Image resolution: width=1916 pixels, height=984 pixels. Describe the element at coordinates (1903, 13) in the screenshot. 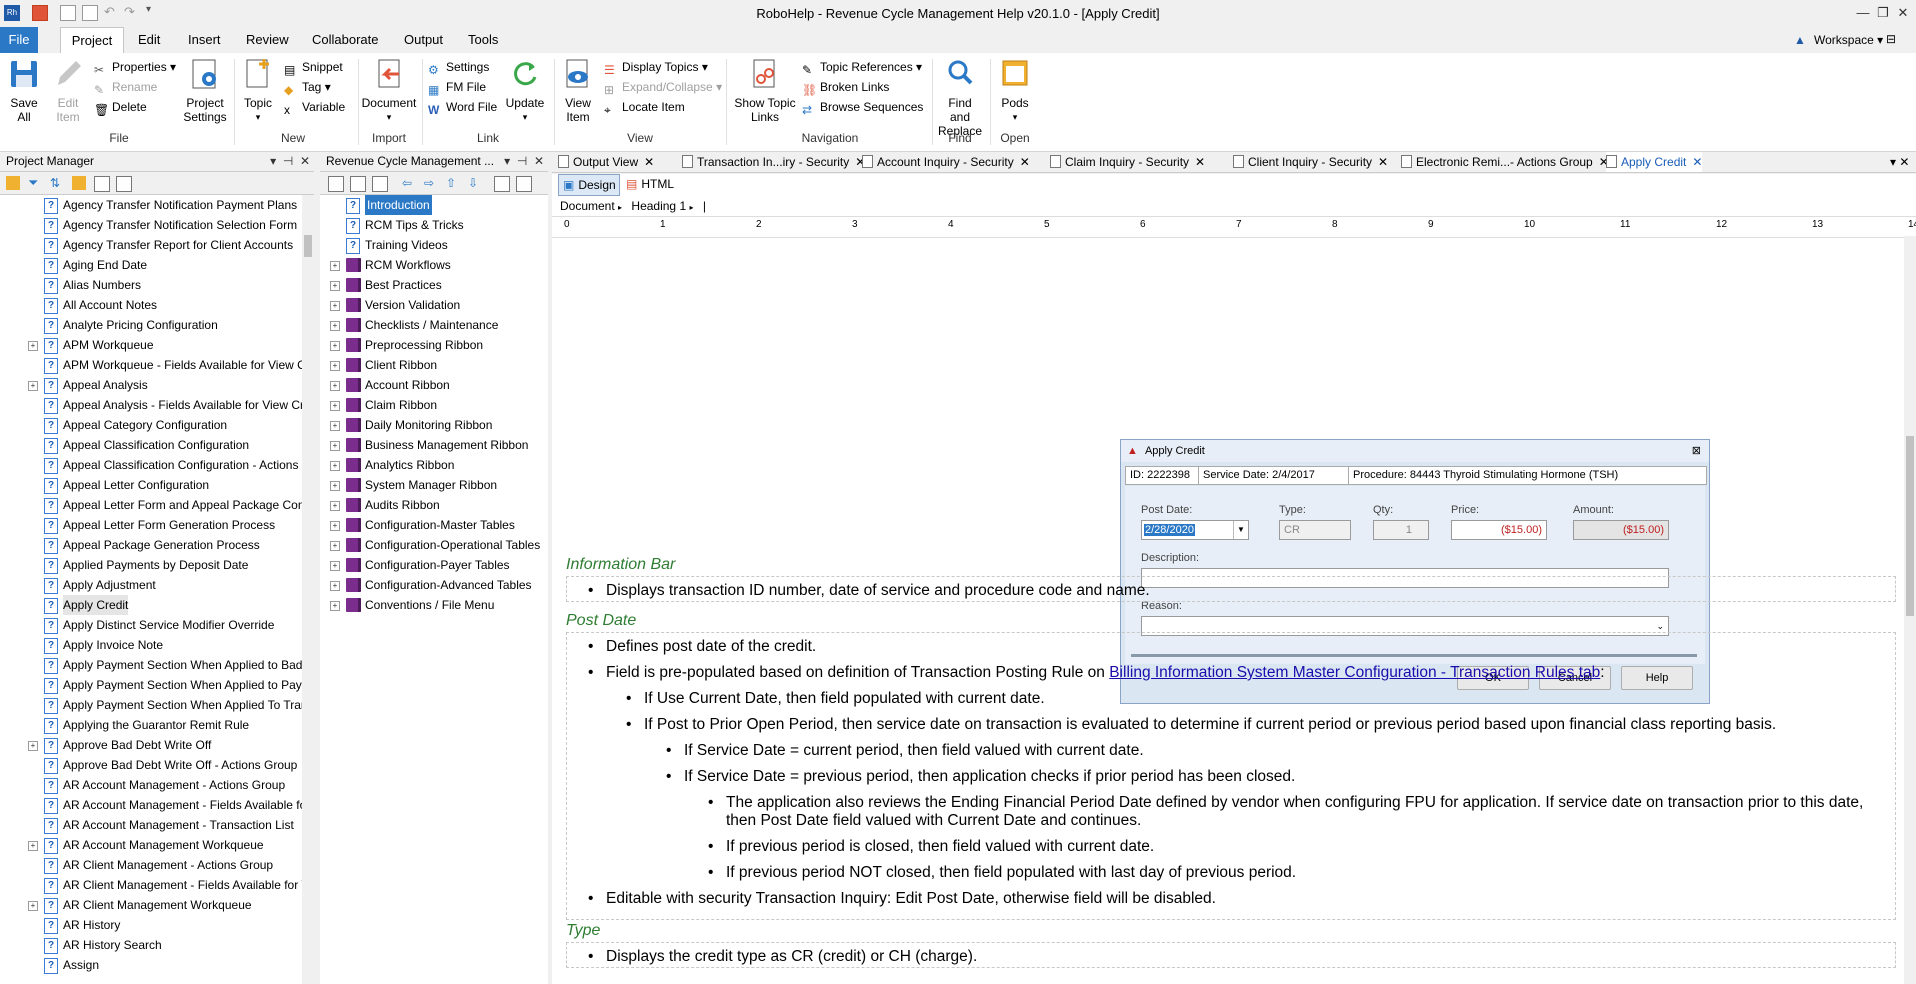

I see `close-window-icon: ✕` at that location.